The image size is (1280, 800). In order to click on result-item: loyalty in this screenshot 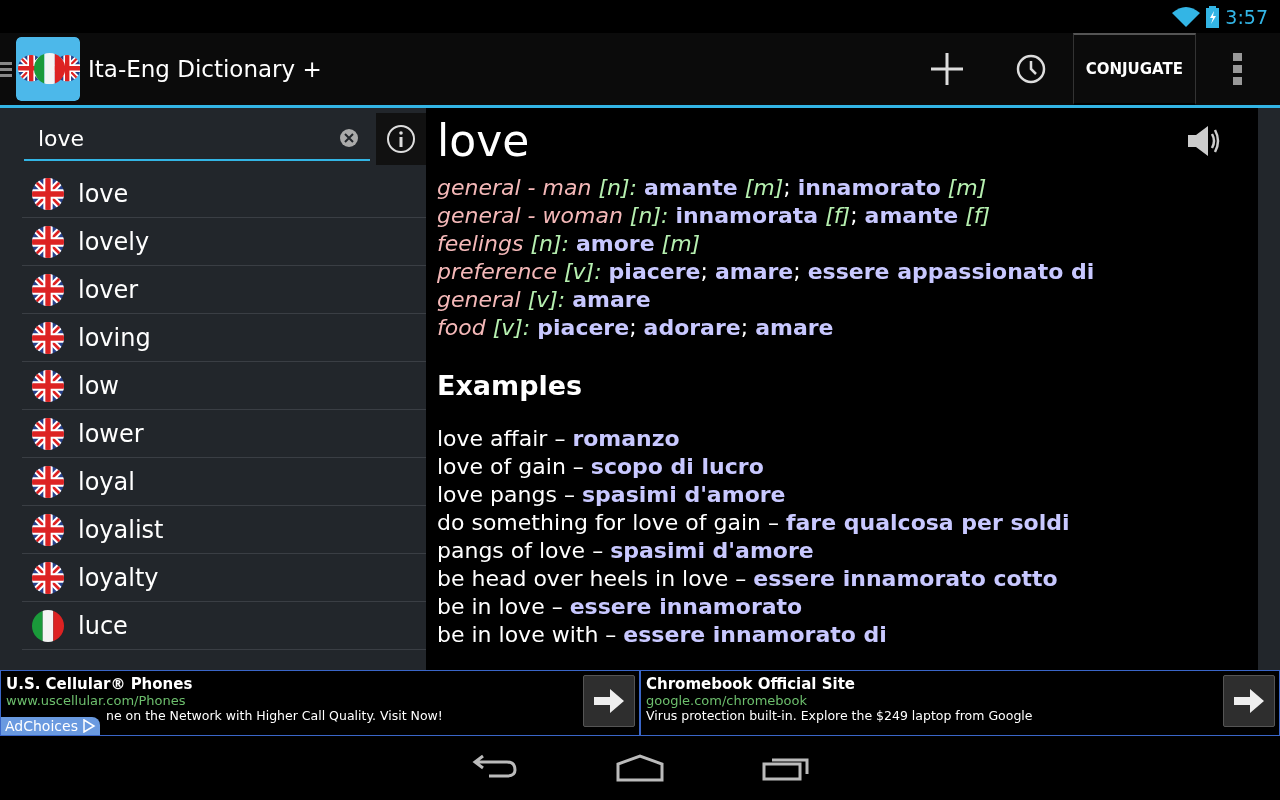, I will do `click(224, 578)`.